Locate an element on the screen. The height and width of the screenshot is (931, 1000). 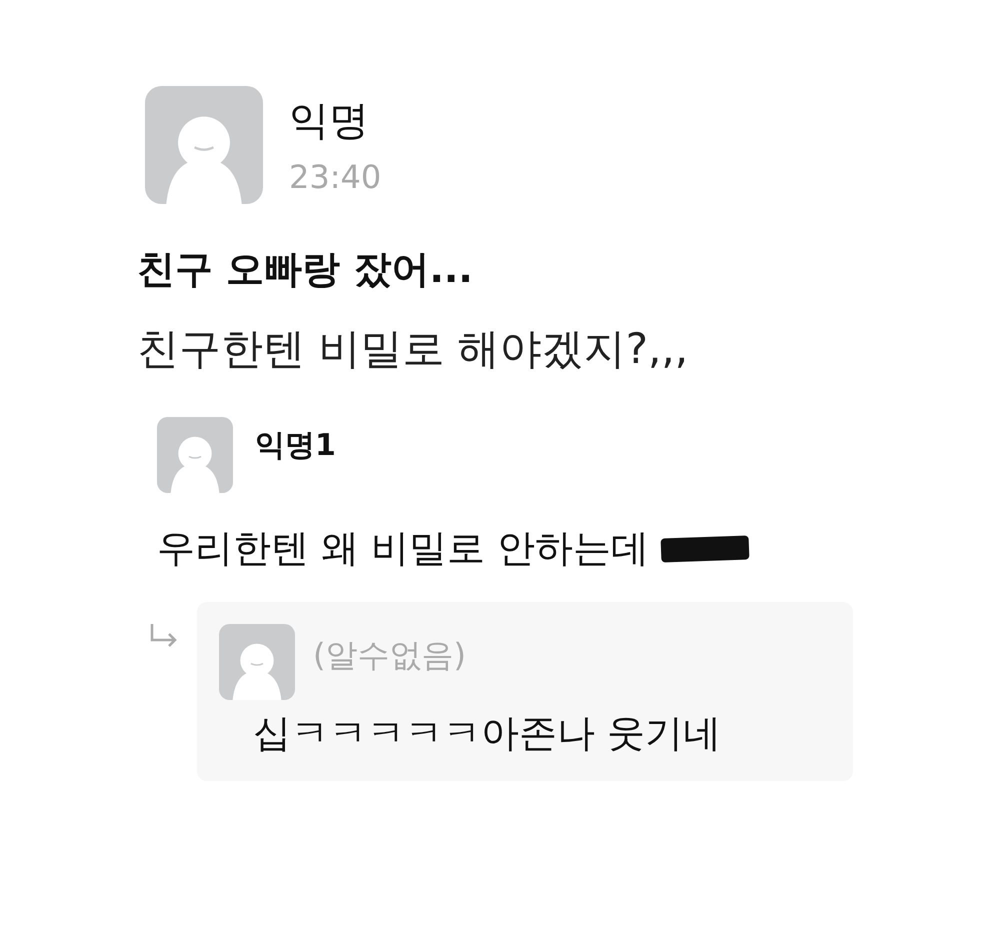
reply-arrow-icon is located at coordinates (164, 635).